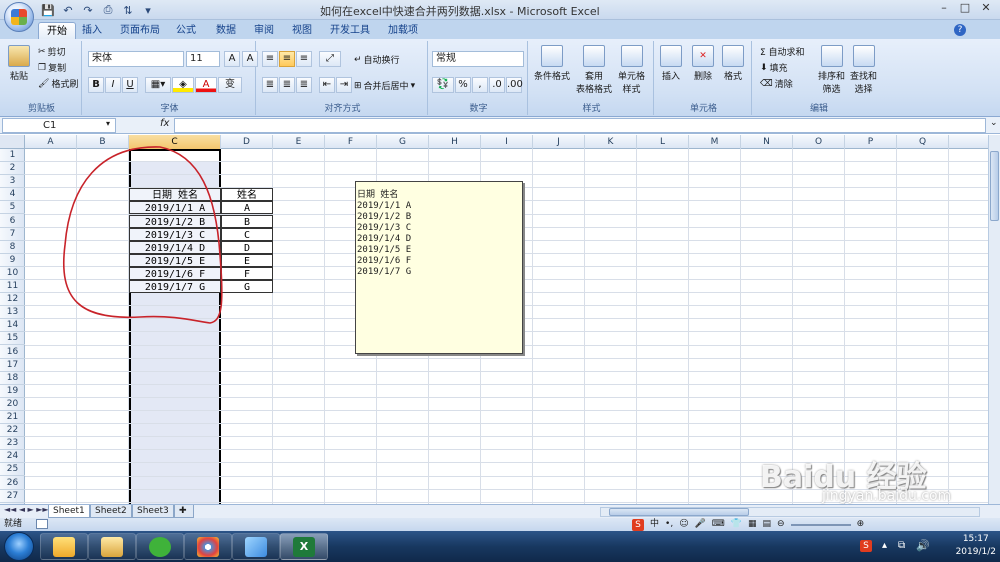 Image resolution: width=1000 pixels, height=562 pixels. I want to click on align-middle-button: ≡, so click(287, 59).